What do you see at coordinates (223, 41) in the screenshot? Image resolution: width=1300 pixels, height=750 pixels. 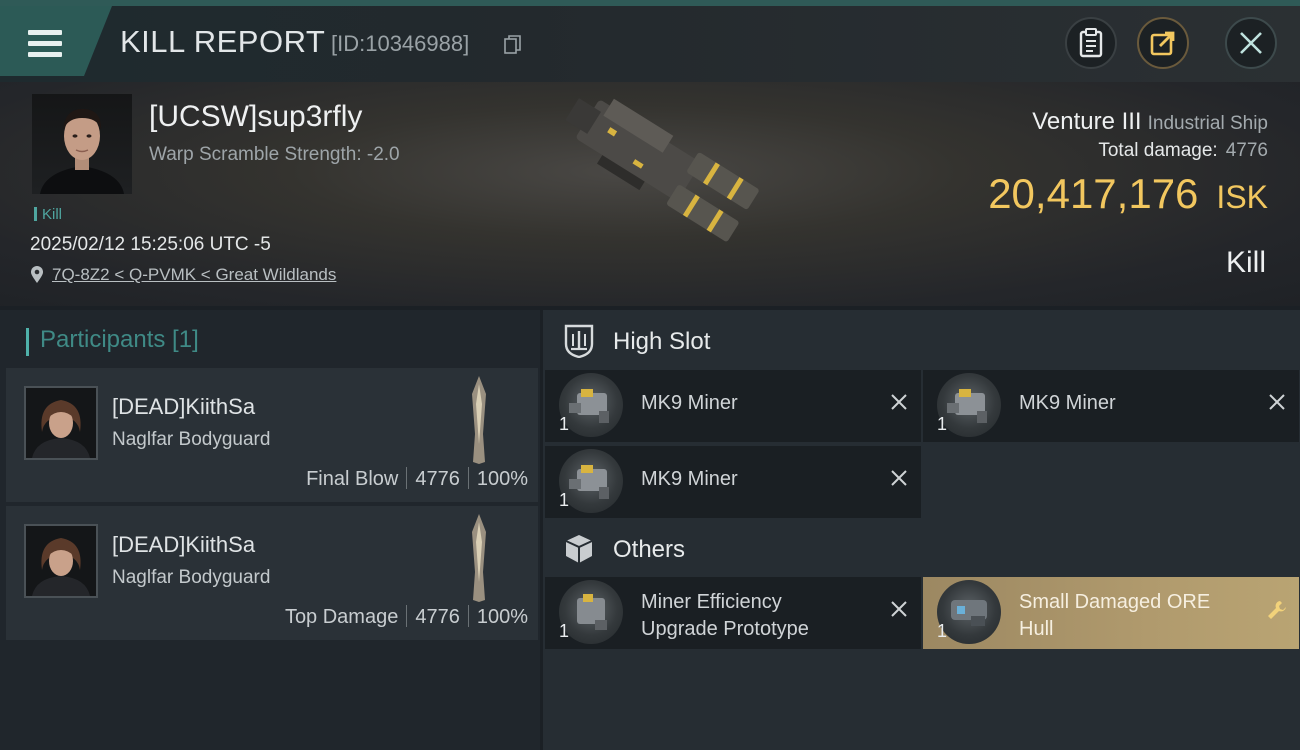 I see `page-title: KILL REPORT` at bounding box center [223, 41].